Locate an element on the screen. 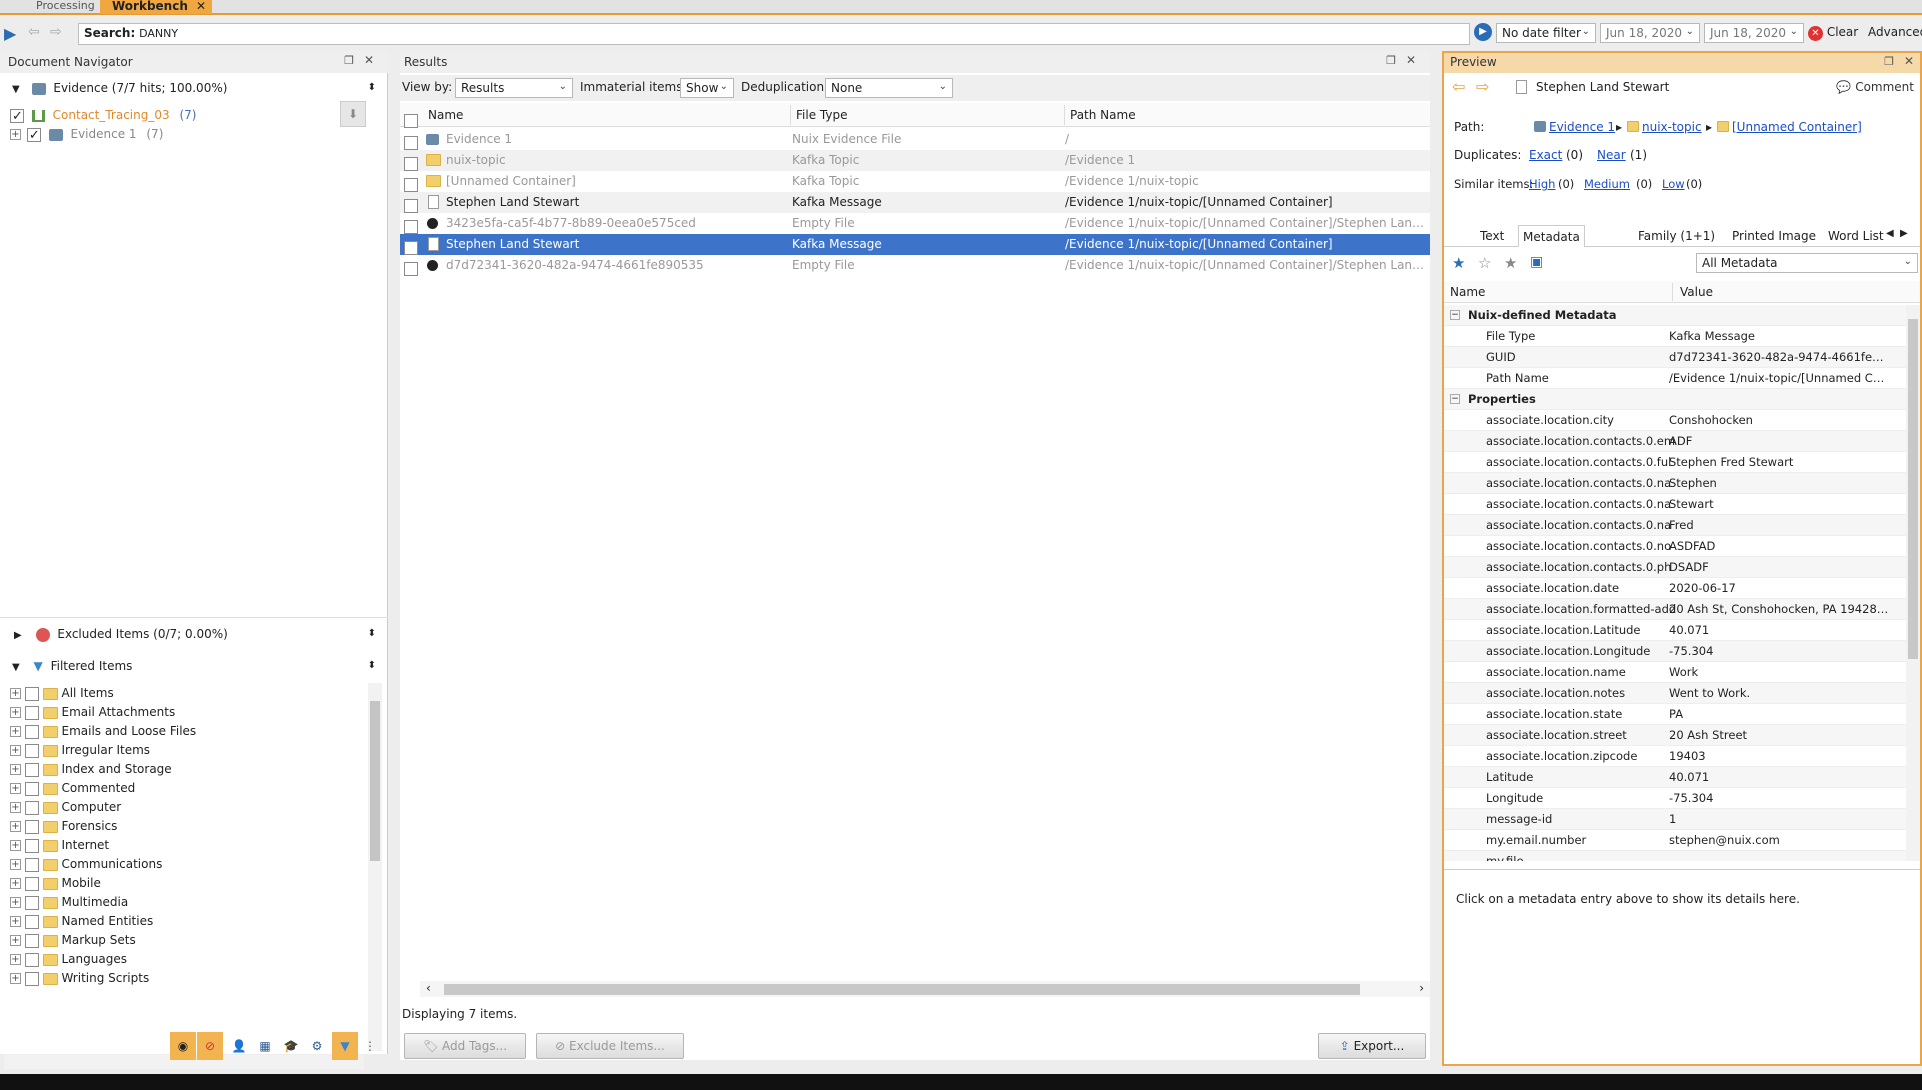 This screenshot has width=1922, height=1090. custodian-icon: 👤 is located at coordinates (239, 1046).